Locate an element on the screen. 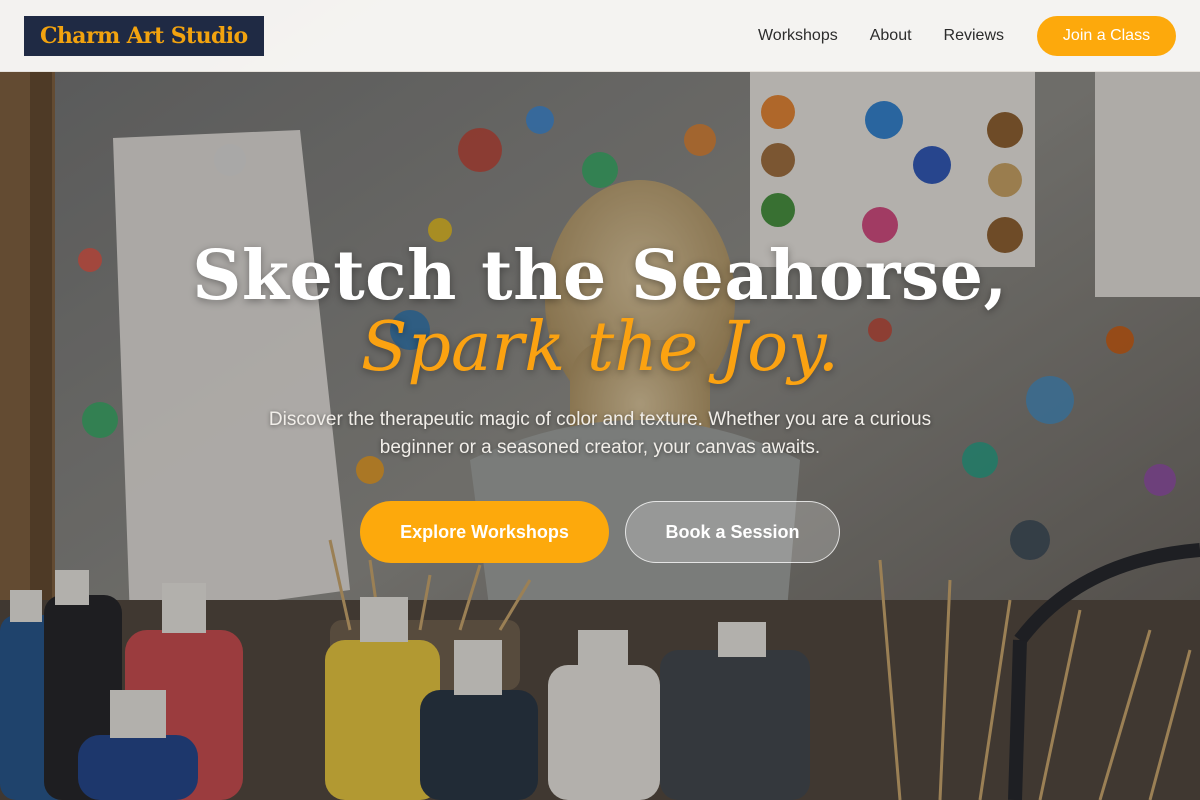 This screenshot has height=800, width=1200. main-nav: Workshops About Reviews is located at coordinates (881, 36).